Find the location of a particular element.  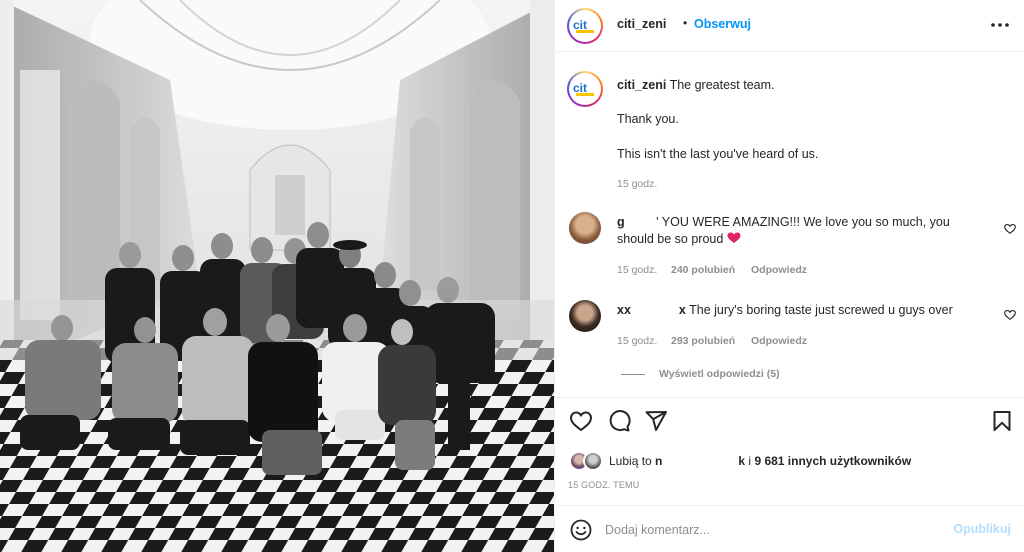

view-replies-button: Wyświetl odpowiedzi (5) is located at coordinates (719, 374).